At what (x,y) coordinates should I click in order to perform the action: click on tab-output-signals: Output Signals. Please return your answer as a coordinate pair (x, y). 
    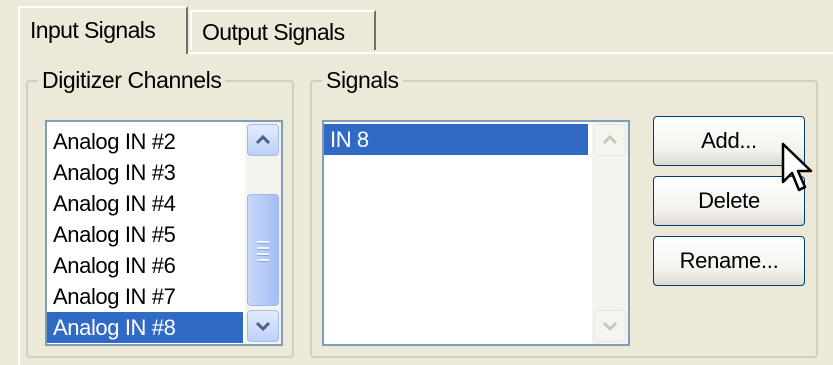
    Looking at the image, I should click on (283, 30).